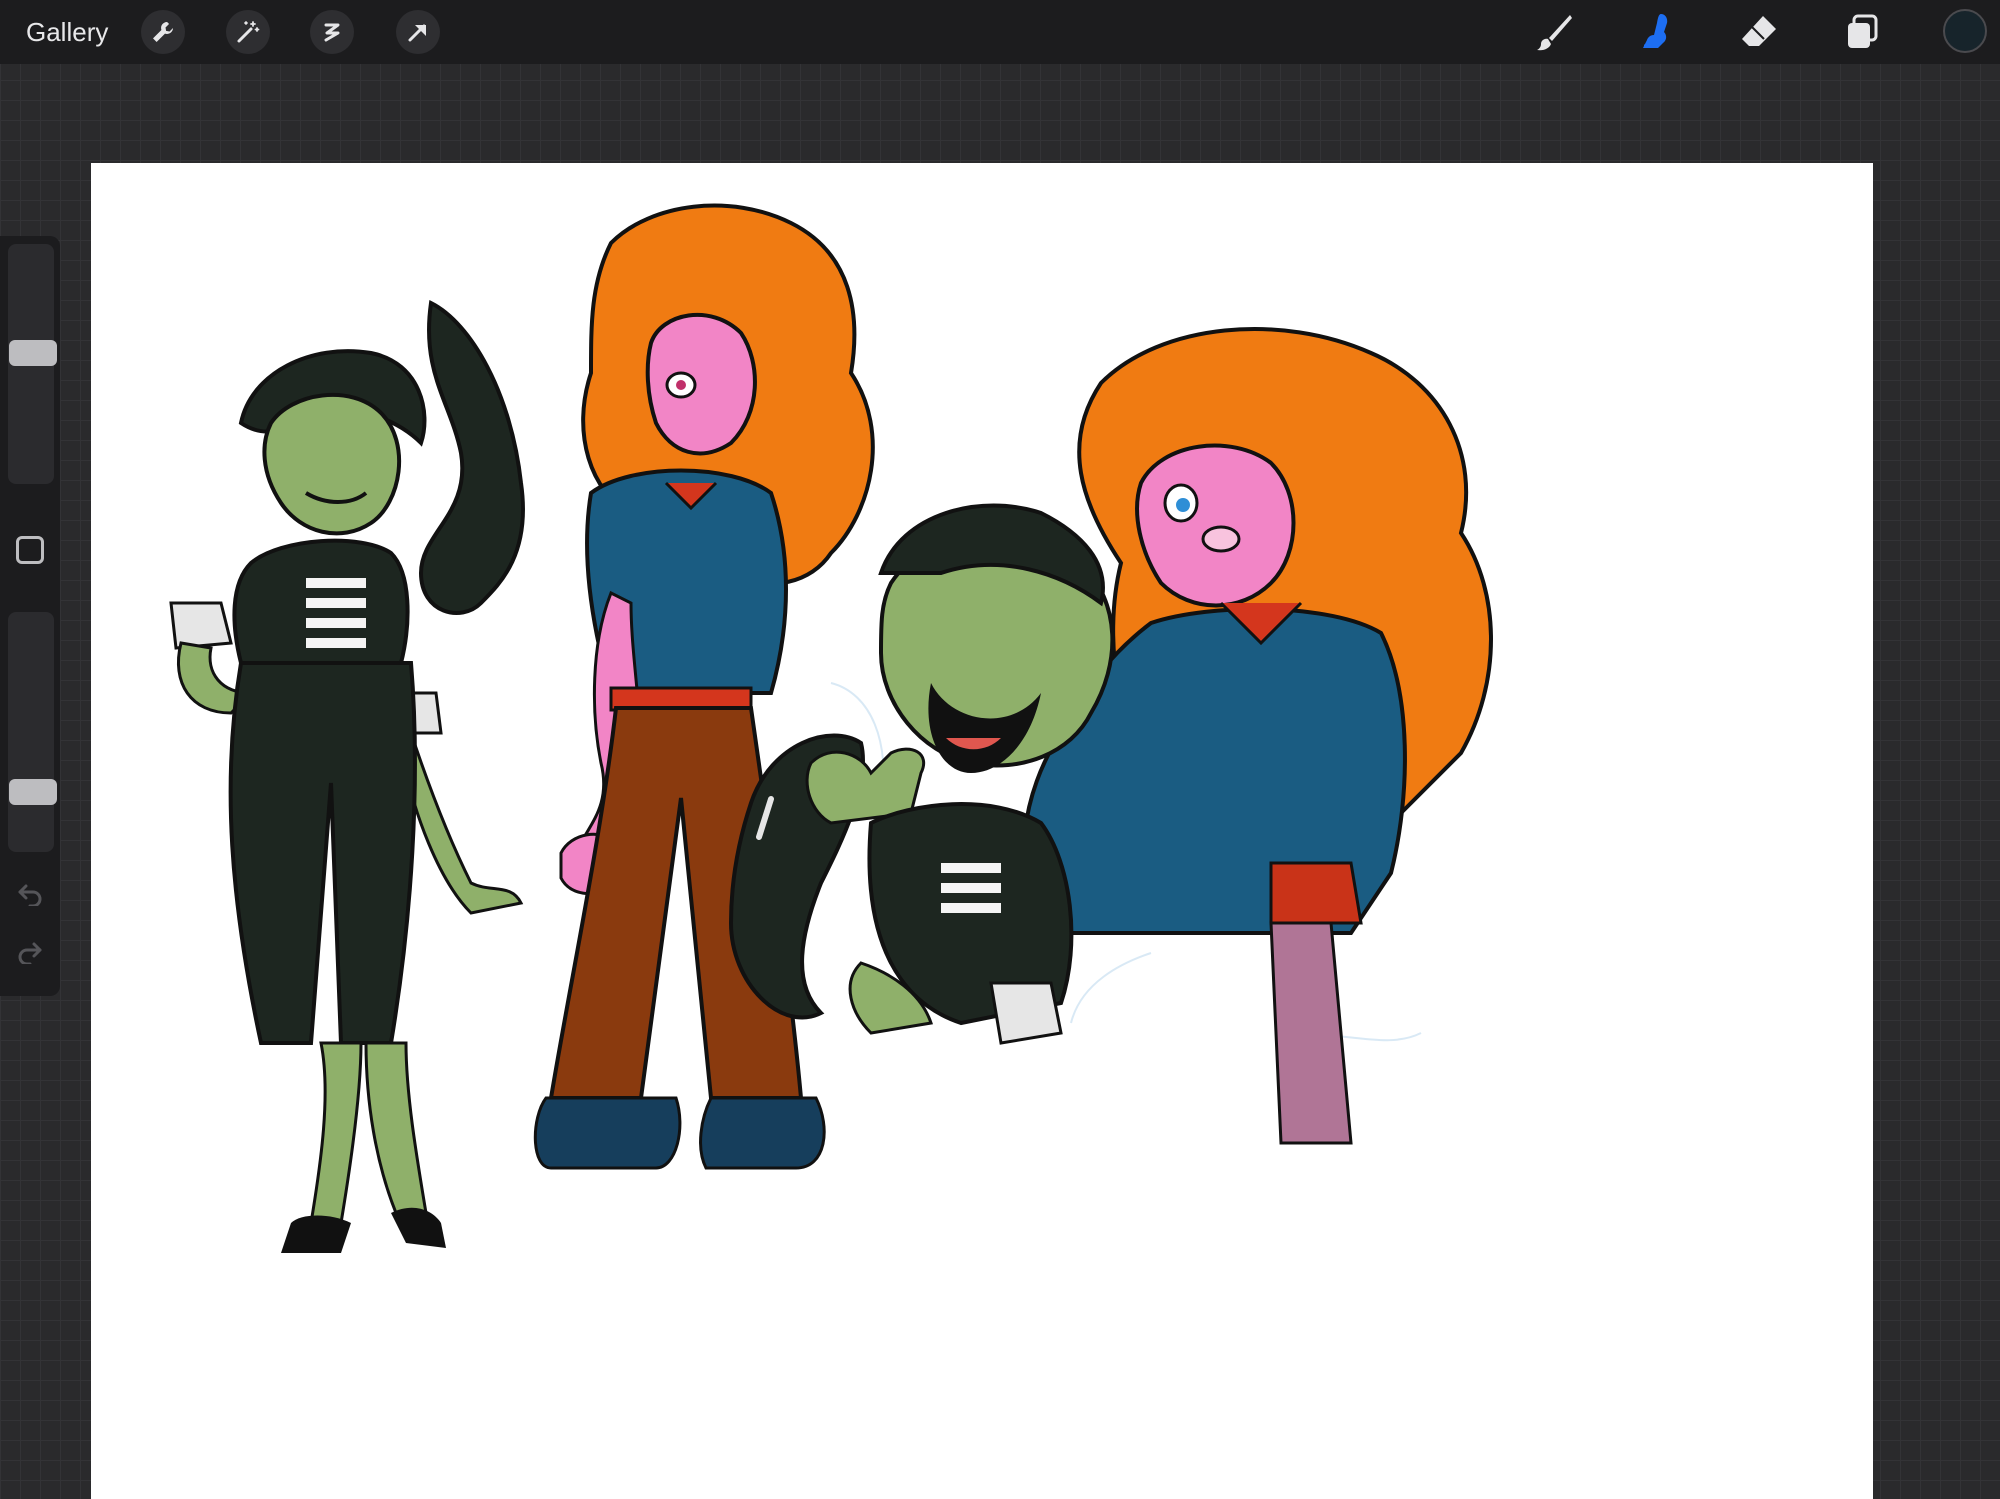  I want to click on modify-button, so click(30, 550).